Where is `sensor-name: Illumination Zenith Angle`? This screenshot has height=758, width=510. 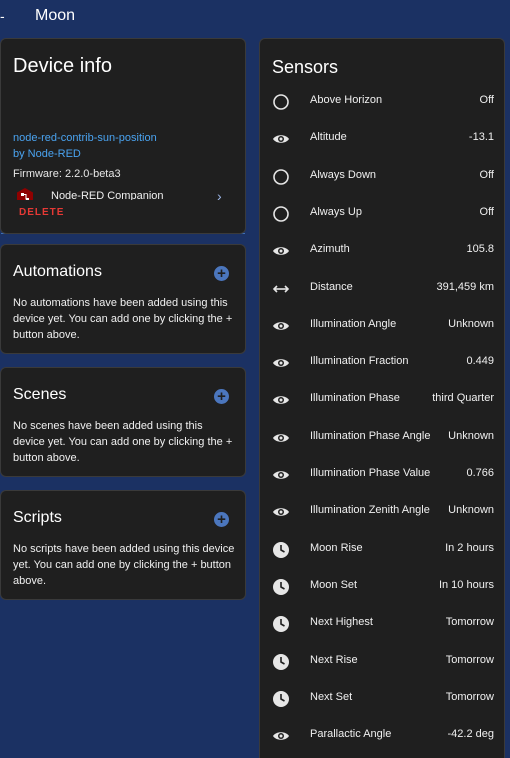
sensor-name: Illumination Zenith Angle is located at coordinates (370, 510).